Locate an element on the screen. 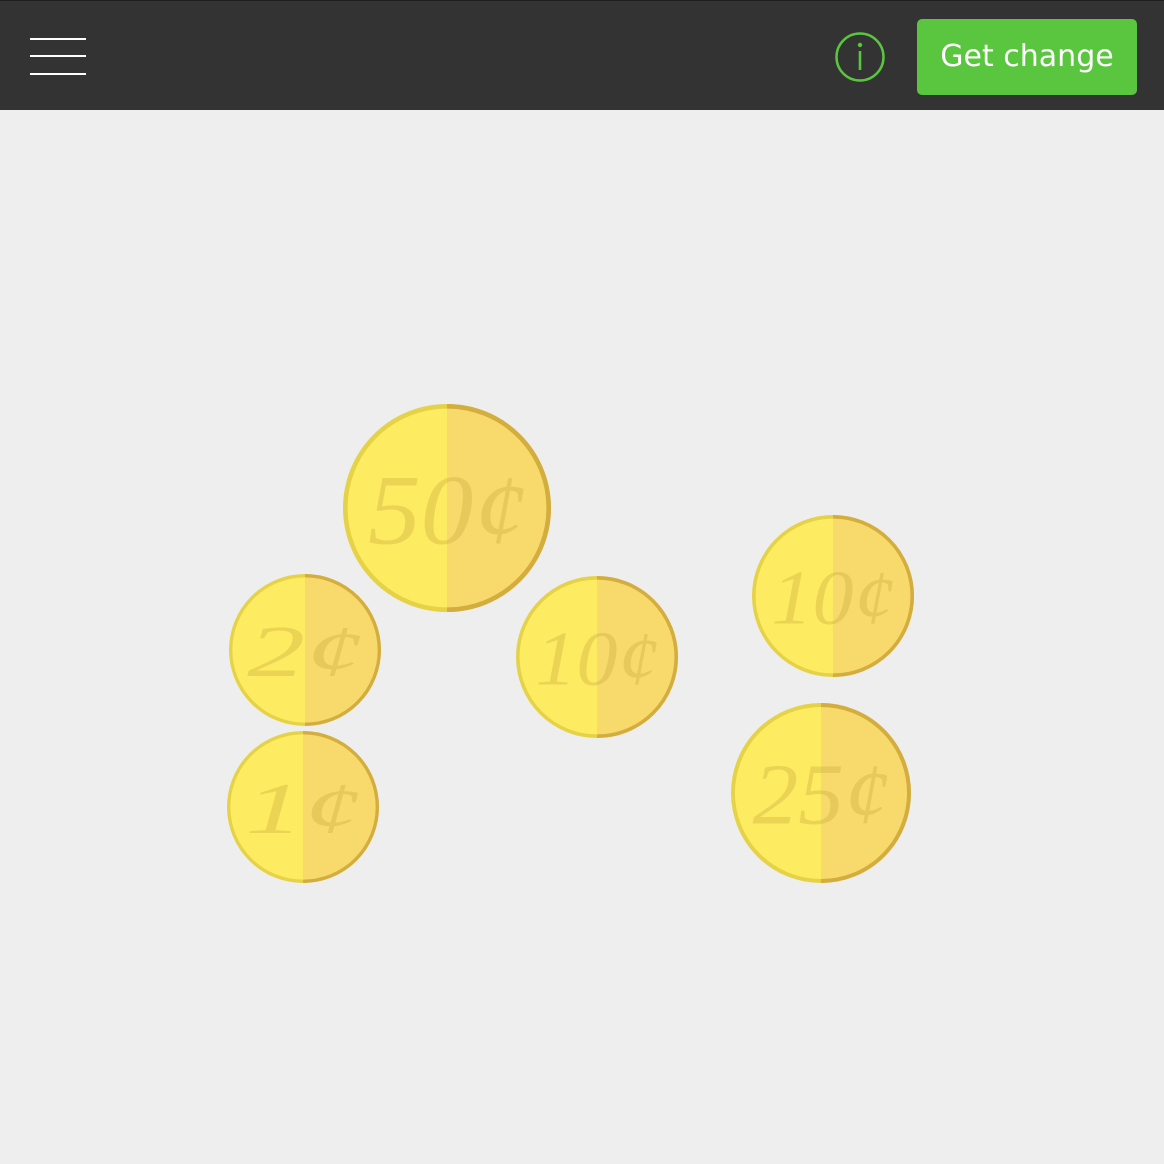 This screenshot has width=1164, height=1164. coin-2-cents: 2¢ is located at coordinates (305, 650).